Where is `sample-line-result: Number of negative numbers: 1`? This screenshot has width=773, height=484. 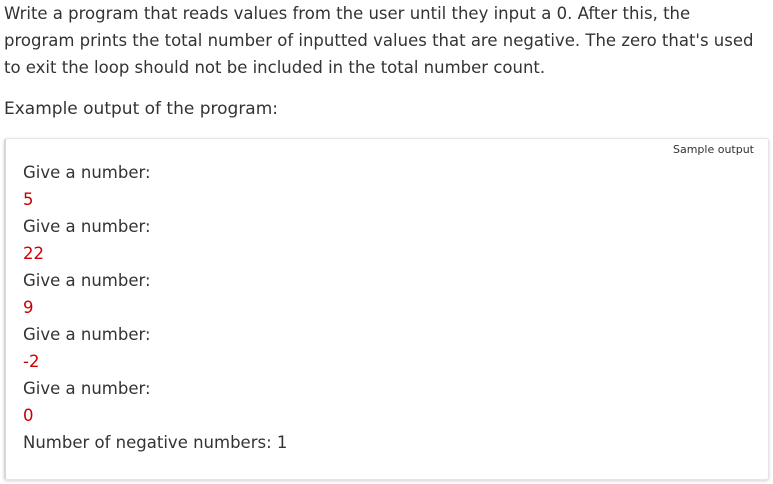
sample-line-result: Number of negative numbers: 1 is located at coordinates (155, 442).